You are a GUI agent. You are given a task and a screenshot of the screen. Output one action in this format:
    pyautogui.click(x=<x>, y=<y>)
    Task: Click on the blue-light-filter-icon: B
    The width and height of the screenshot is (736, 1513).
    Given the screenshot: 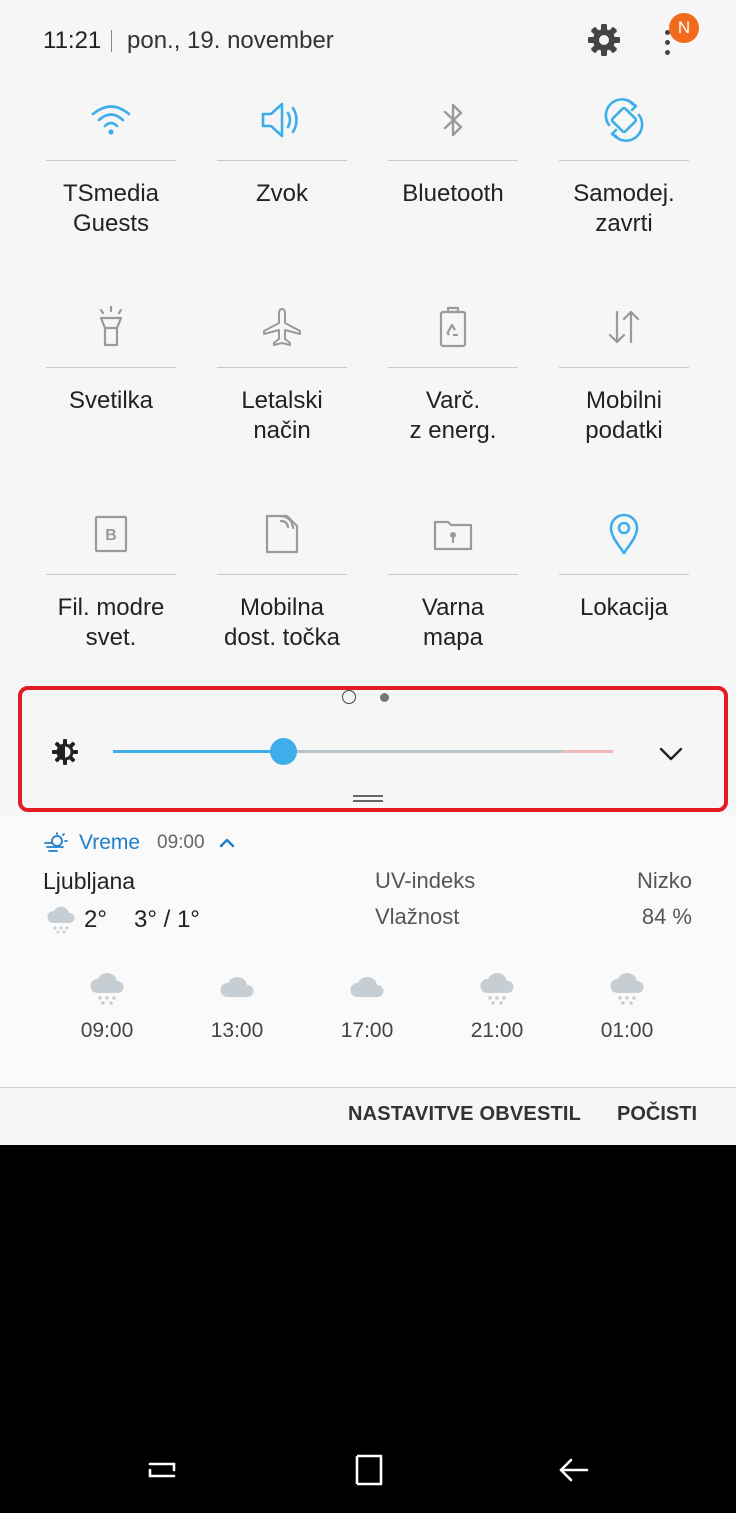 What is the action you would take?
    pyautogui.click(x=111, y=534)
    